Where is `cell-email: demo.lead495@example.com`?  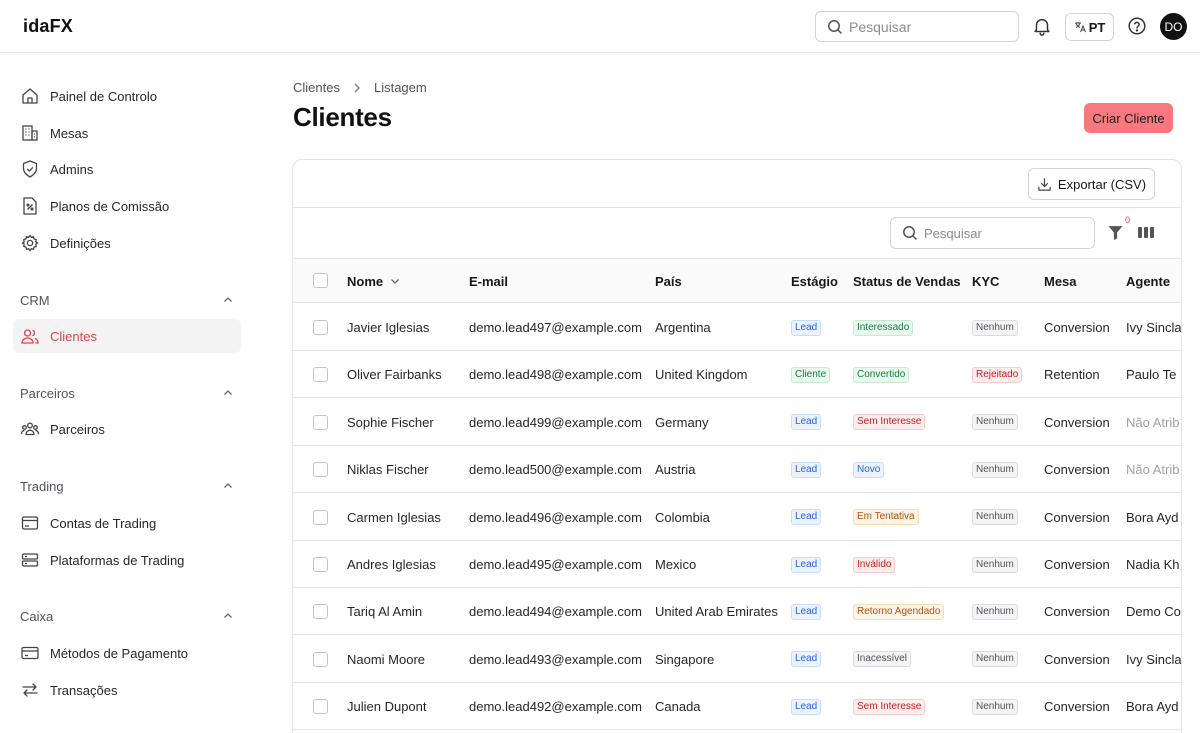
cell-email: demo.lead495@example.com is located at coordinates (555, 564).